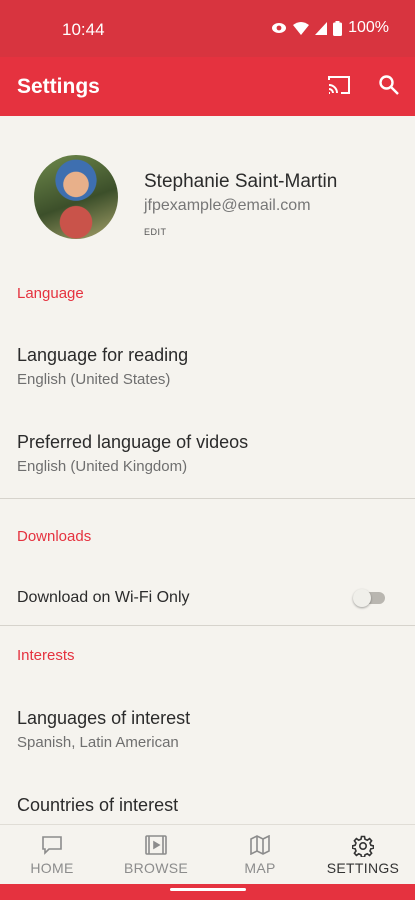  Describe the element at coordinates (103, 597) in the screenshot. I see `setting-title: Download on Wi-Fi Only` at that location.